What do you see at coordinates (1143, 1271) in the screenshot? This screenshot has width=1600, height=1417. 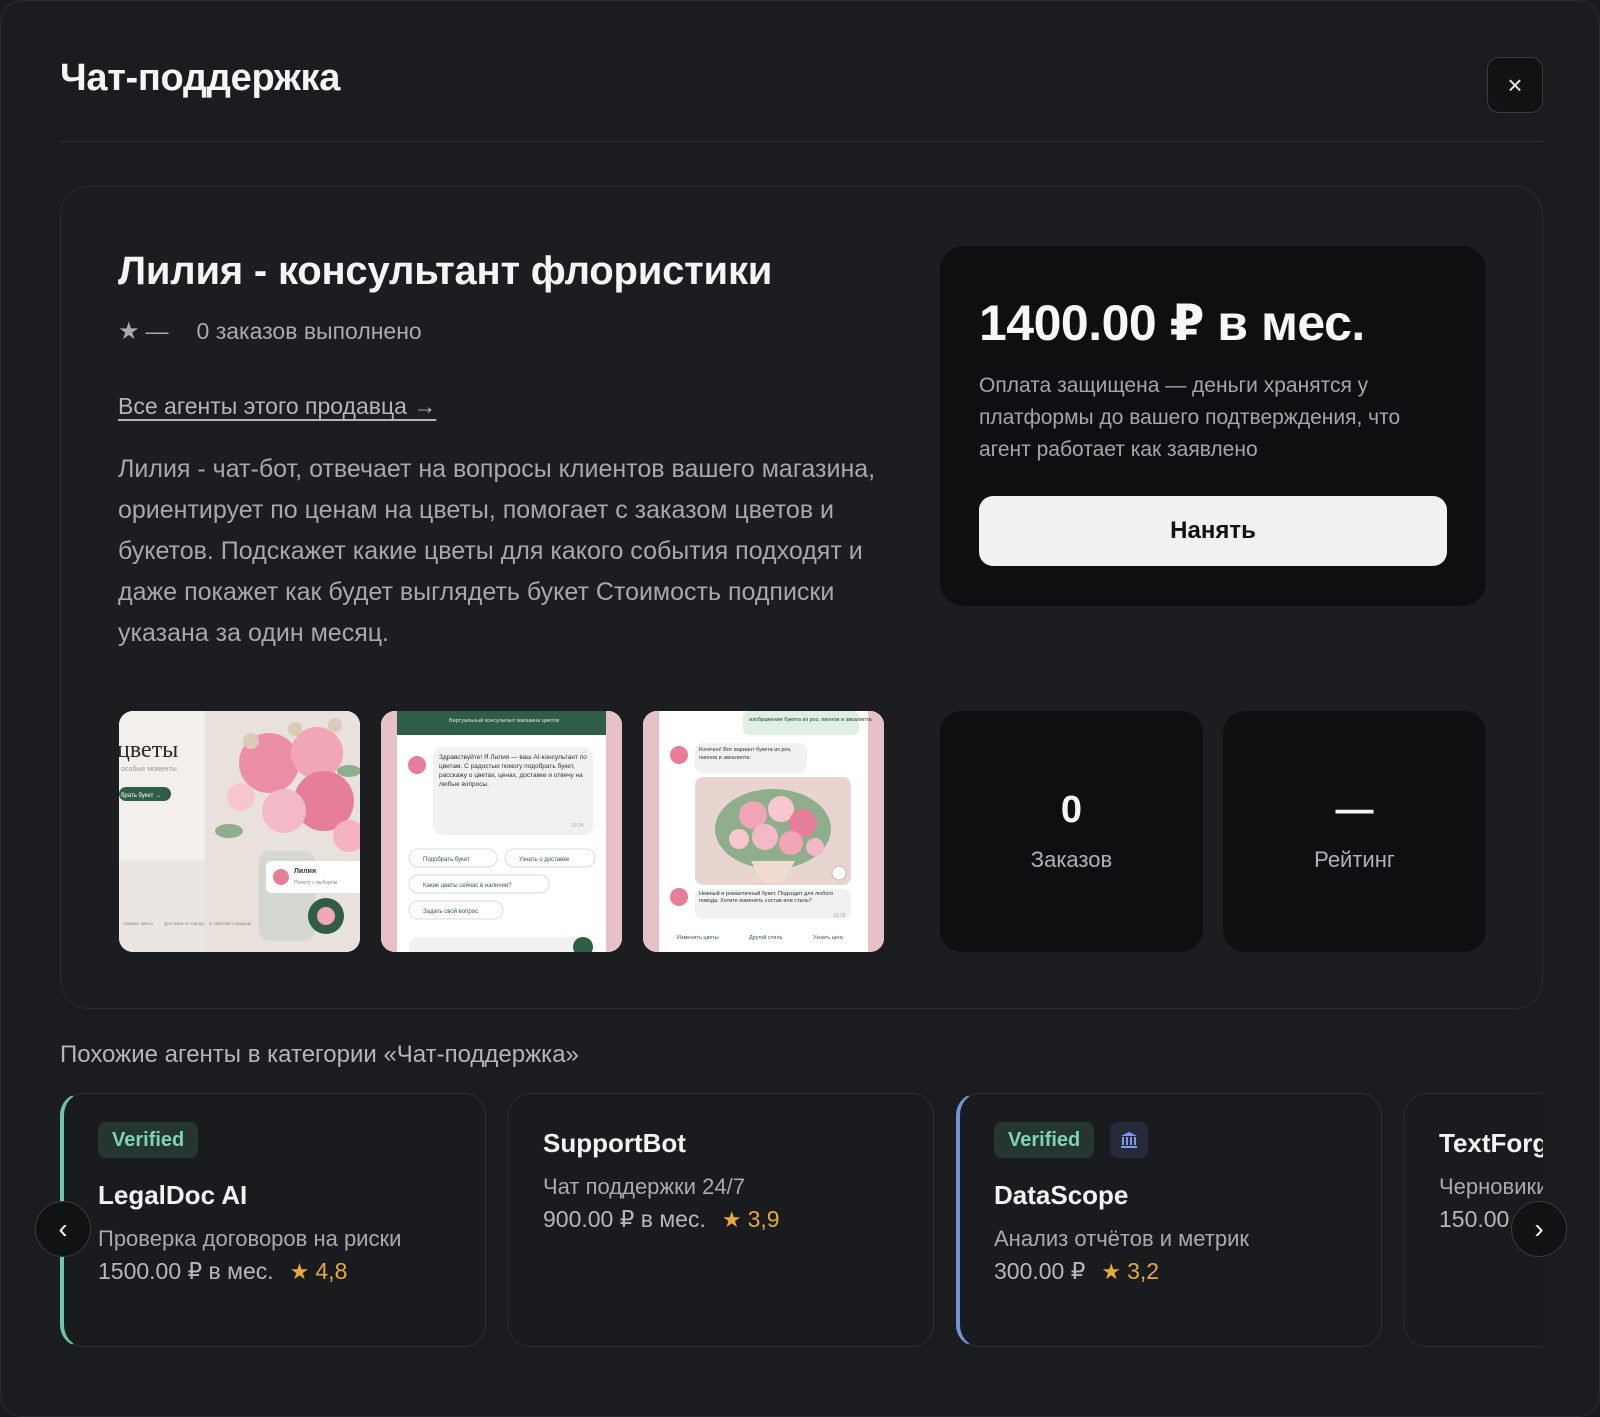 I see `rating-value: 3,2` at bounding box center [1143, 1271].